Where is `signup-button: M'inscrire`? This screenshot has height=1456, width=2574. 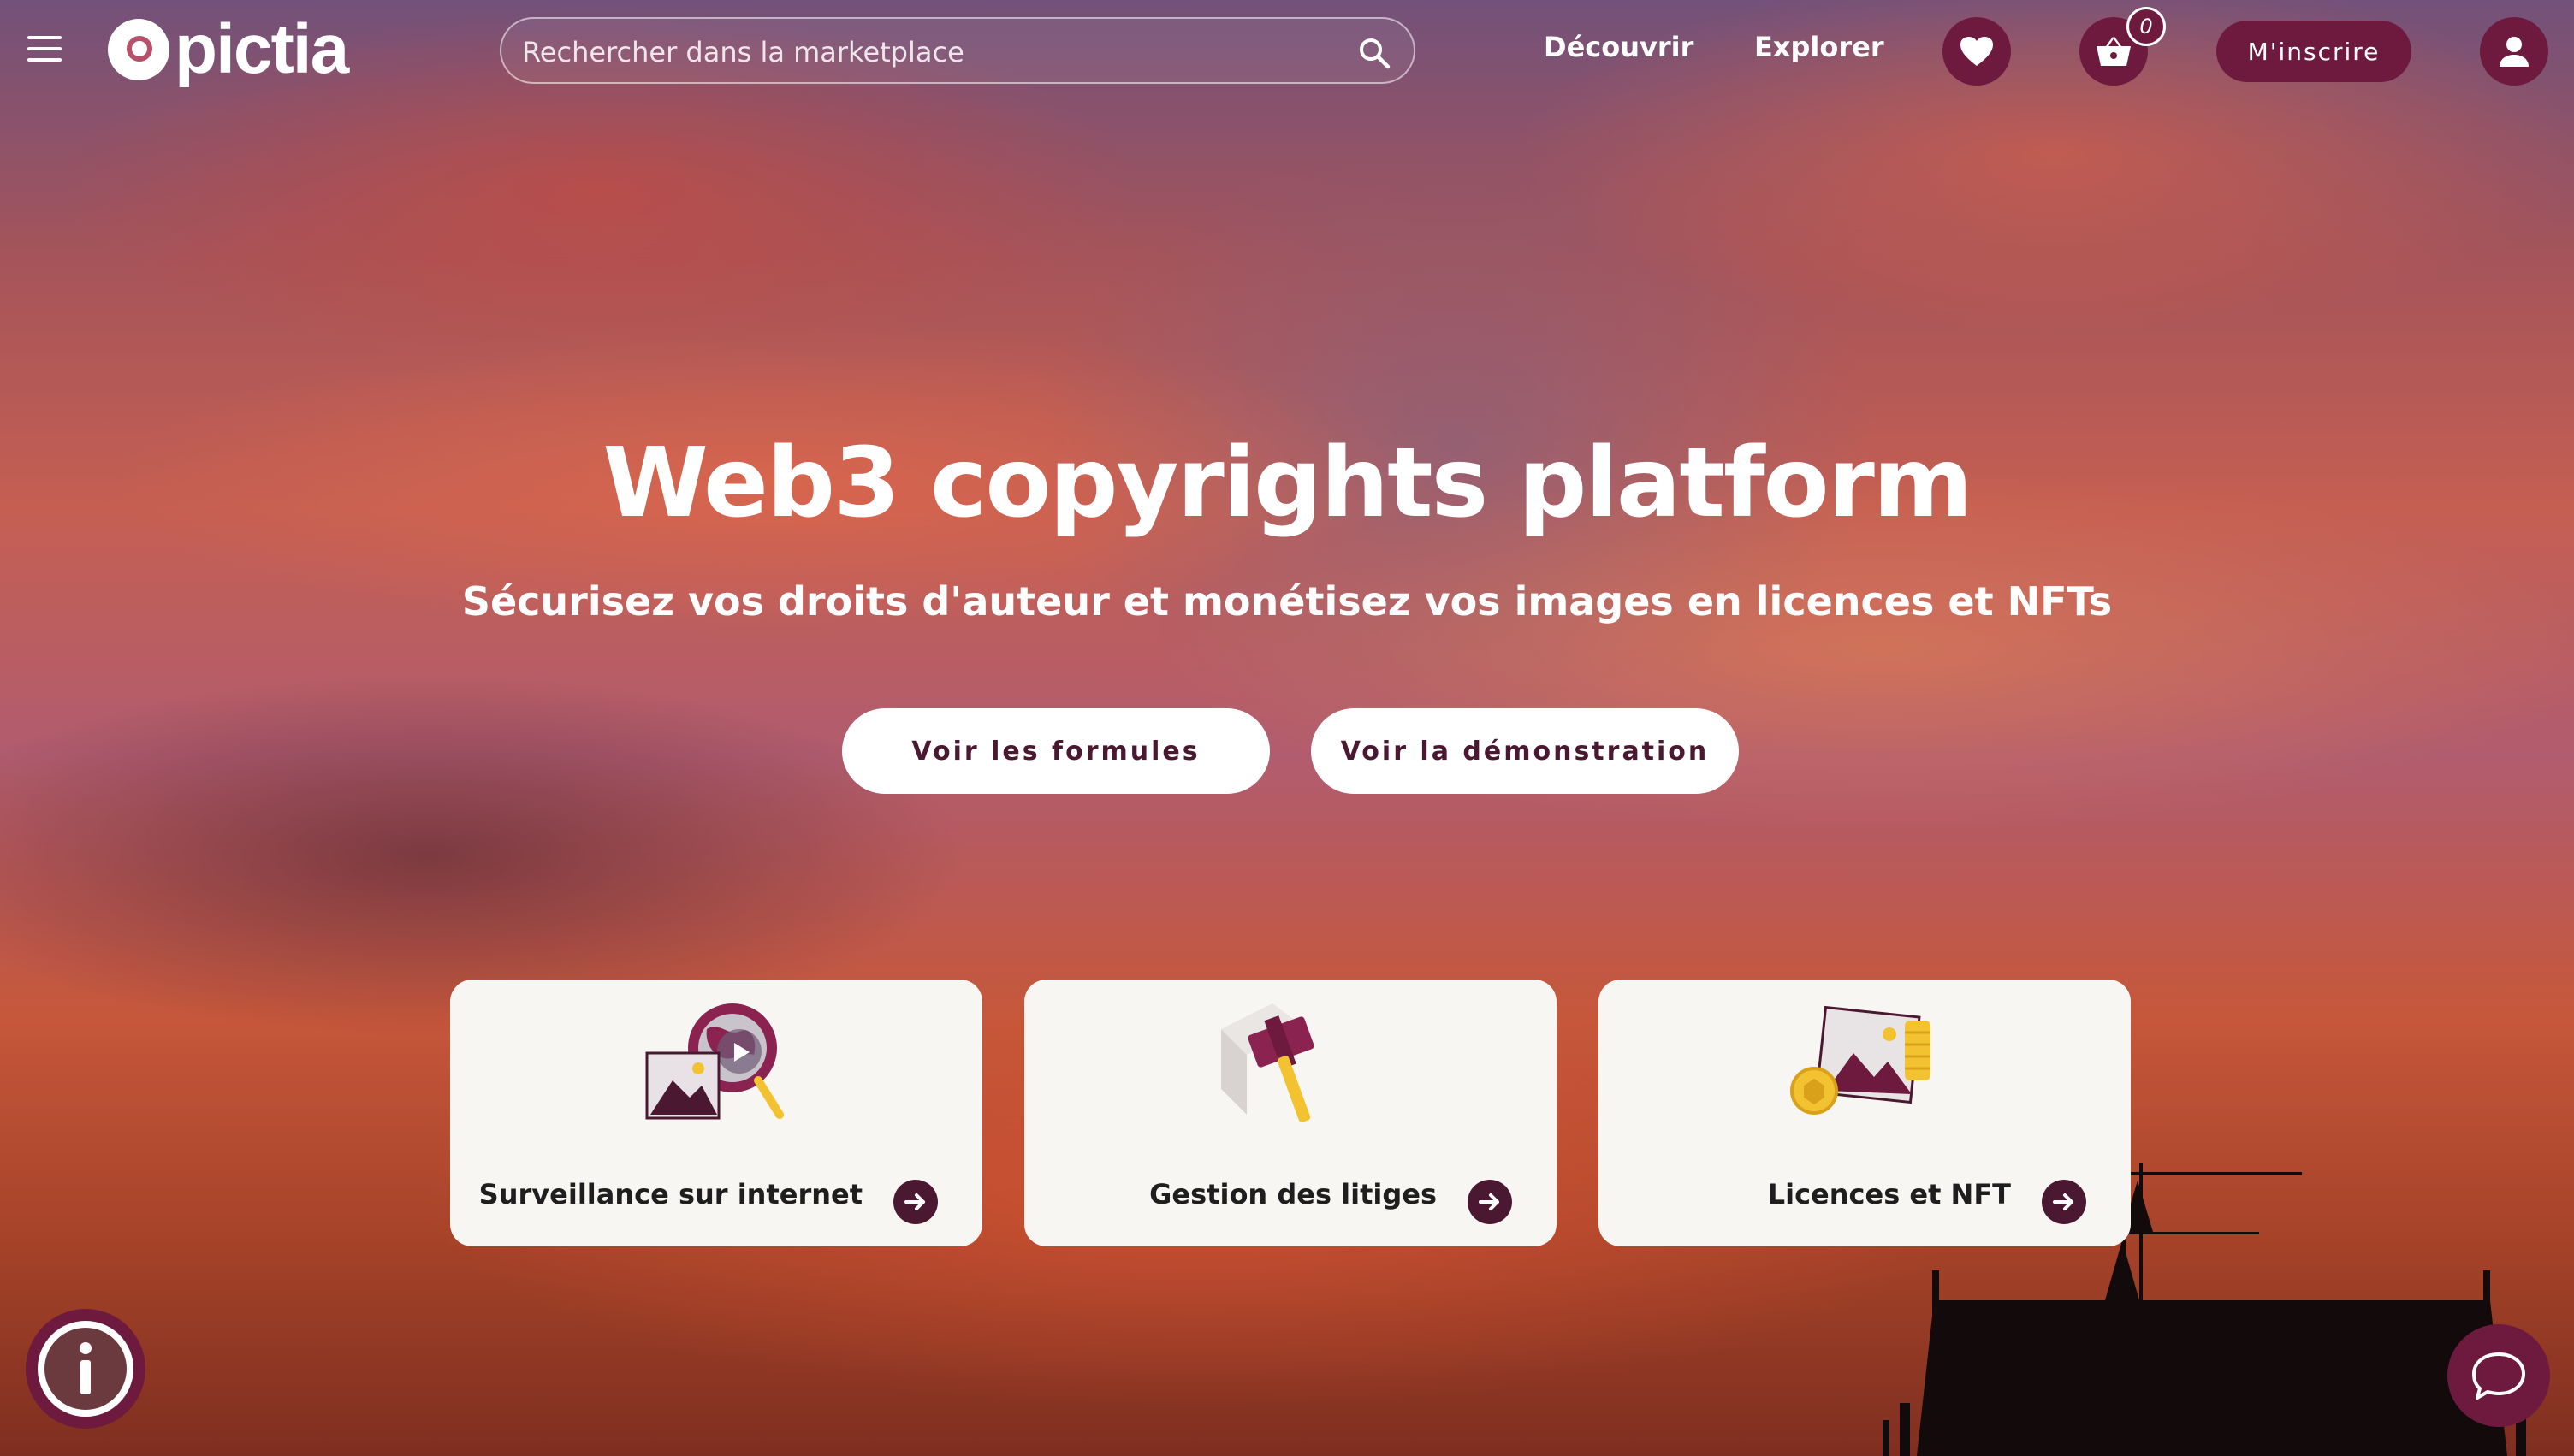
signup-button: M'inscrire is located at coordinates (2314, 51).